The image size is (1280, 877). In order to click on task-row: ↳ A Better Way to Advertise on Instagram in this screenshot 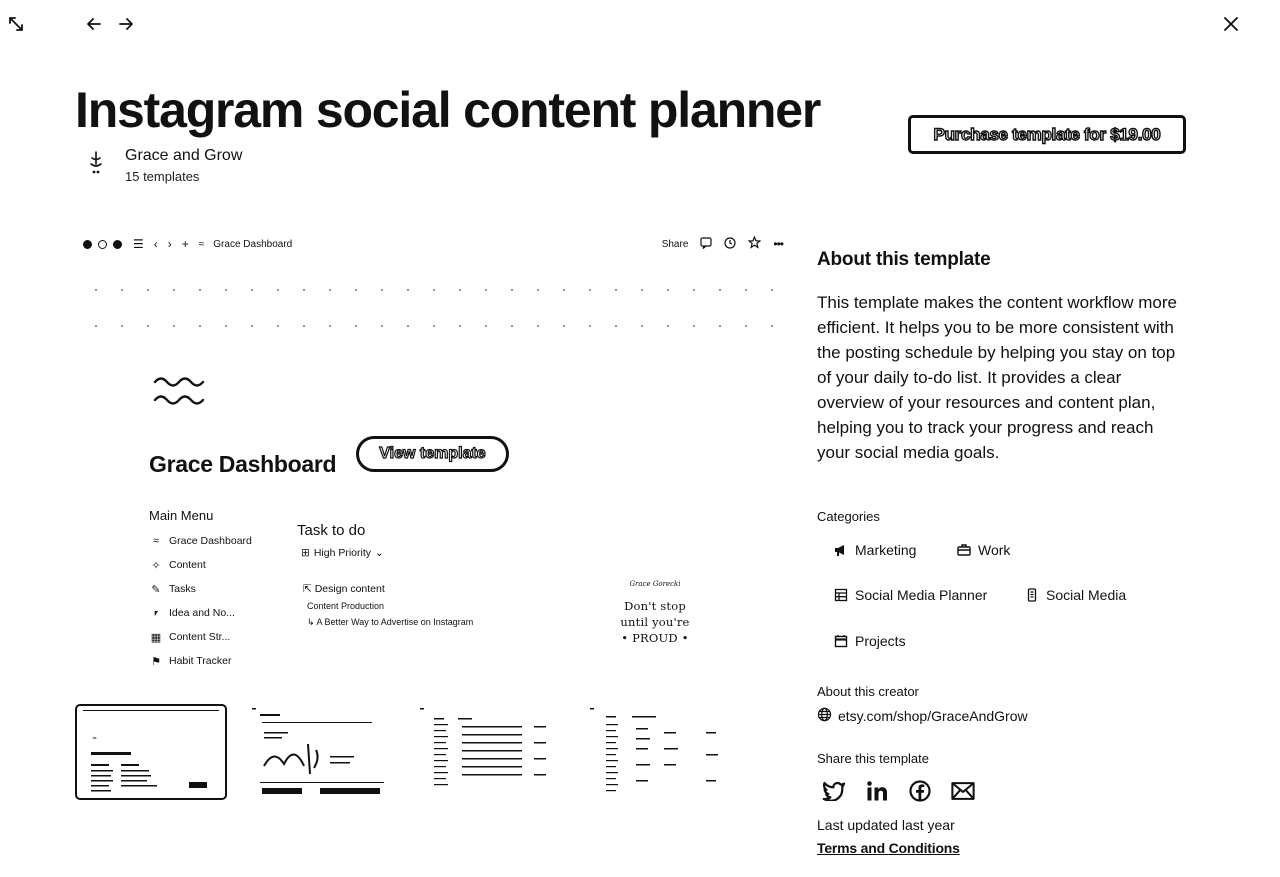, I will do `click(417, 622)`.